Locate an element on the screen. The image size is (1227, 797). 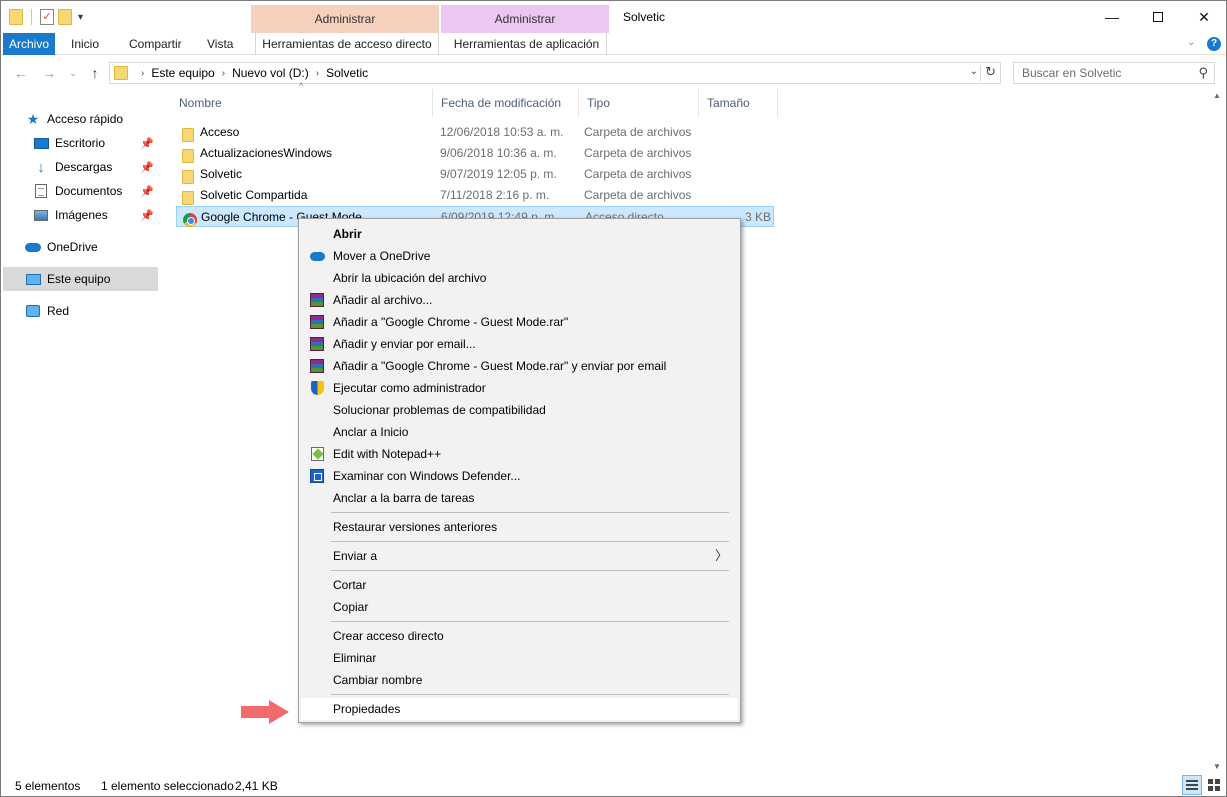
tab-home: Inicio is located at coordinates (85, 44).